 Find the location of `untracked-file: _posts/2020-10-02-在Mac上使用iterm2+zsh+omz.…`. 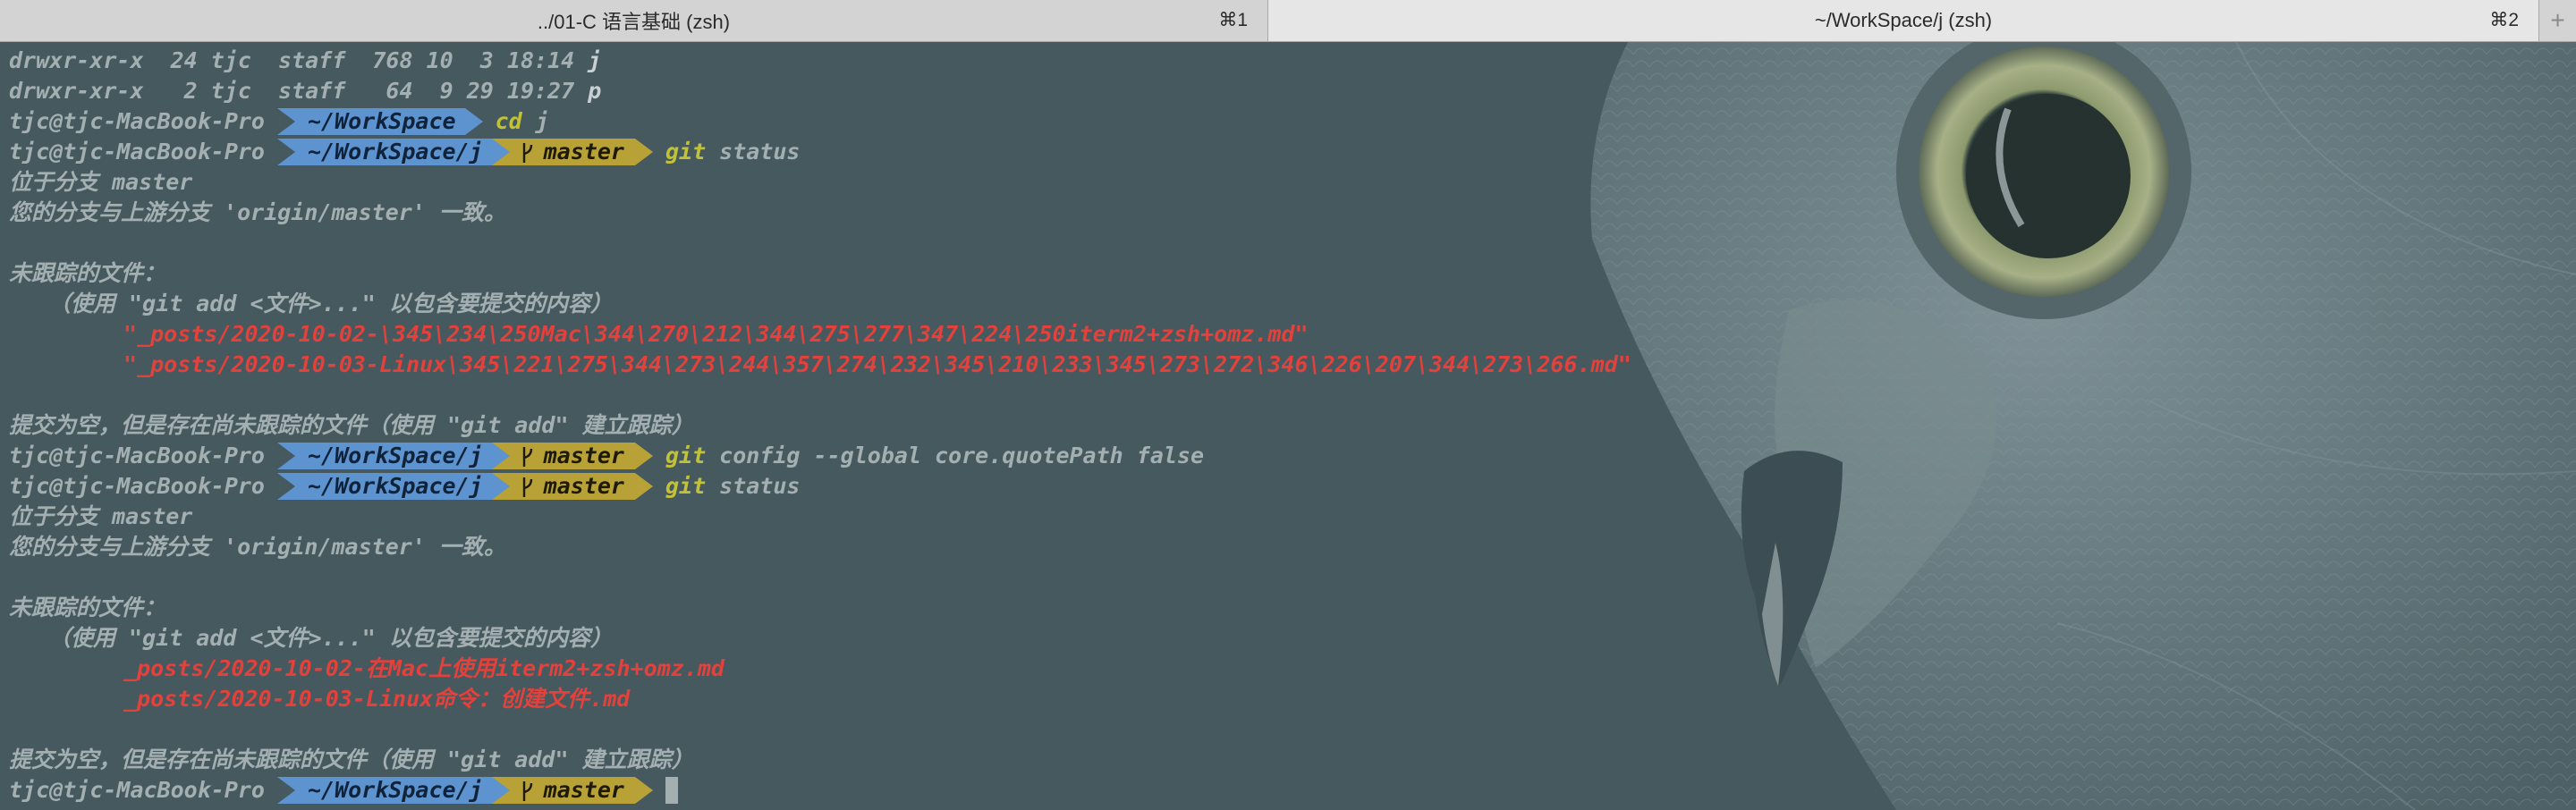

untracked-file: _posts/2020-10-02-在Mac上使用iterm2+zsh+omz.… is located at coordinates (423, 668).